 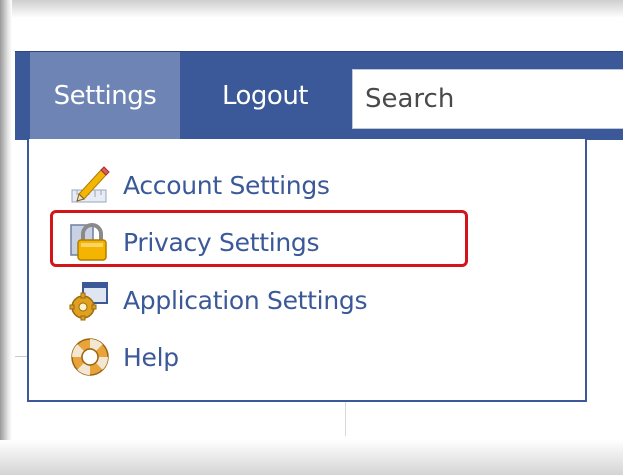 What do you see at coordinates (311, 457) in the screenshot?
I see `frame-shadow-bottom` at bounding box center [311, 457].